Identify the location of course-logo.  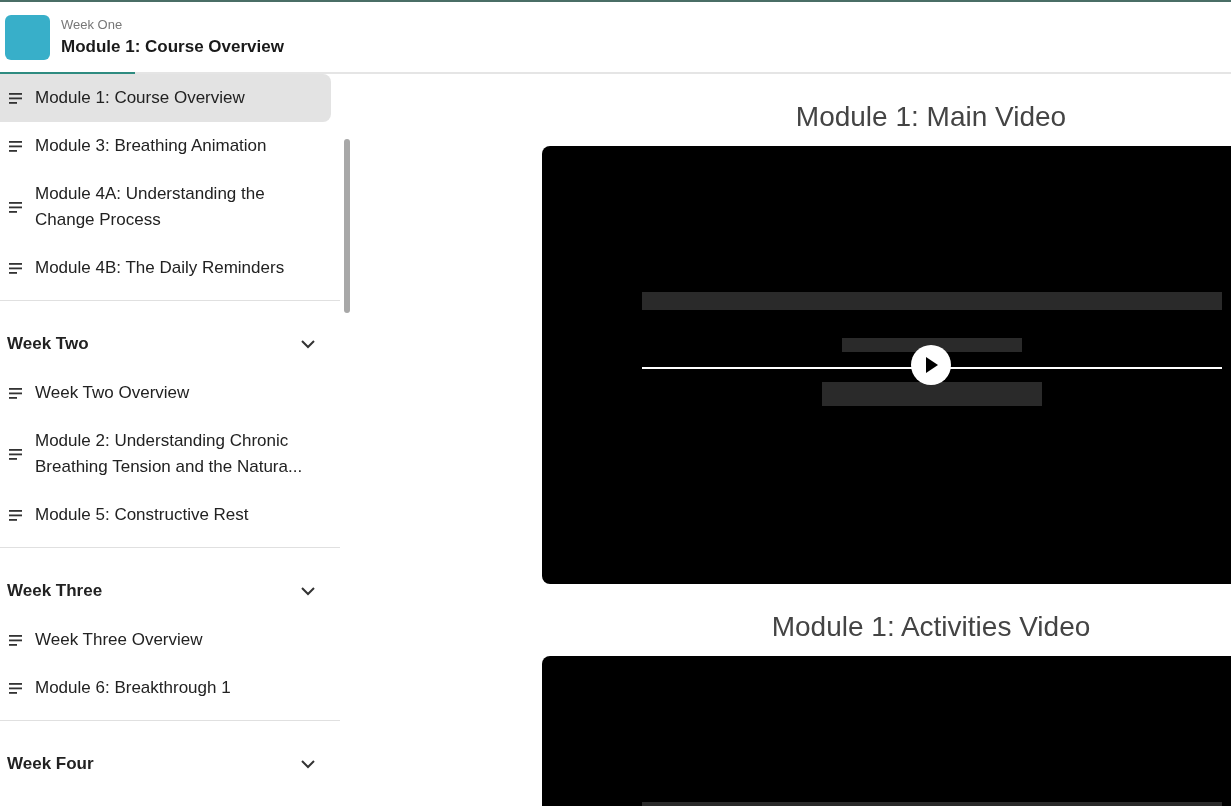
(27, 37).